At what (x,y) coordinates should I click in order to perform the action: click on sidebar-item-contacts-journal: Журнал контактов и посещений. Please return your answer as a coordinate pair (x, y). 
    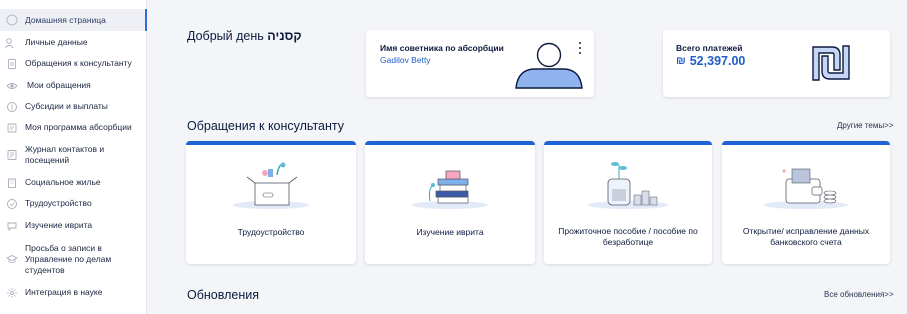
    Looking at the image, I should click on (73, 155).